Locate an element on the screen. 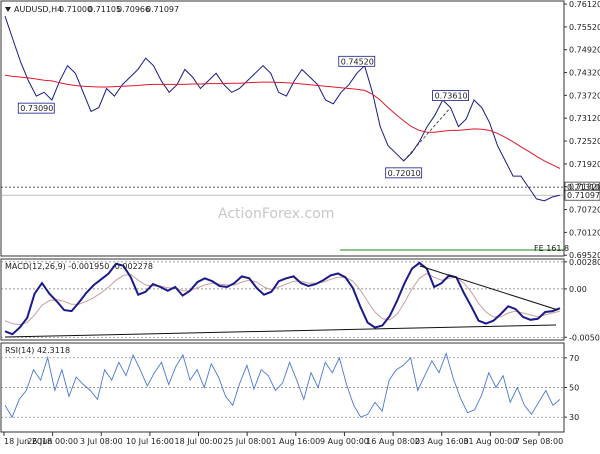 Image resolution: width=600 pixels, height=454 pixels. fe-annotation: FE 161.8 is located at coordinates (551, 248).